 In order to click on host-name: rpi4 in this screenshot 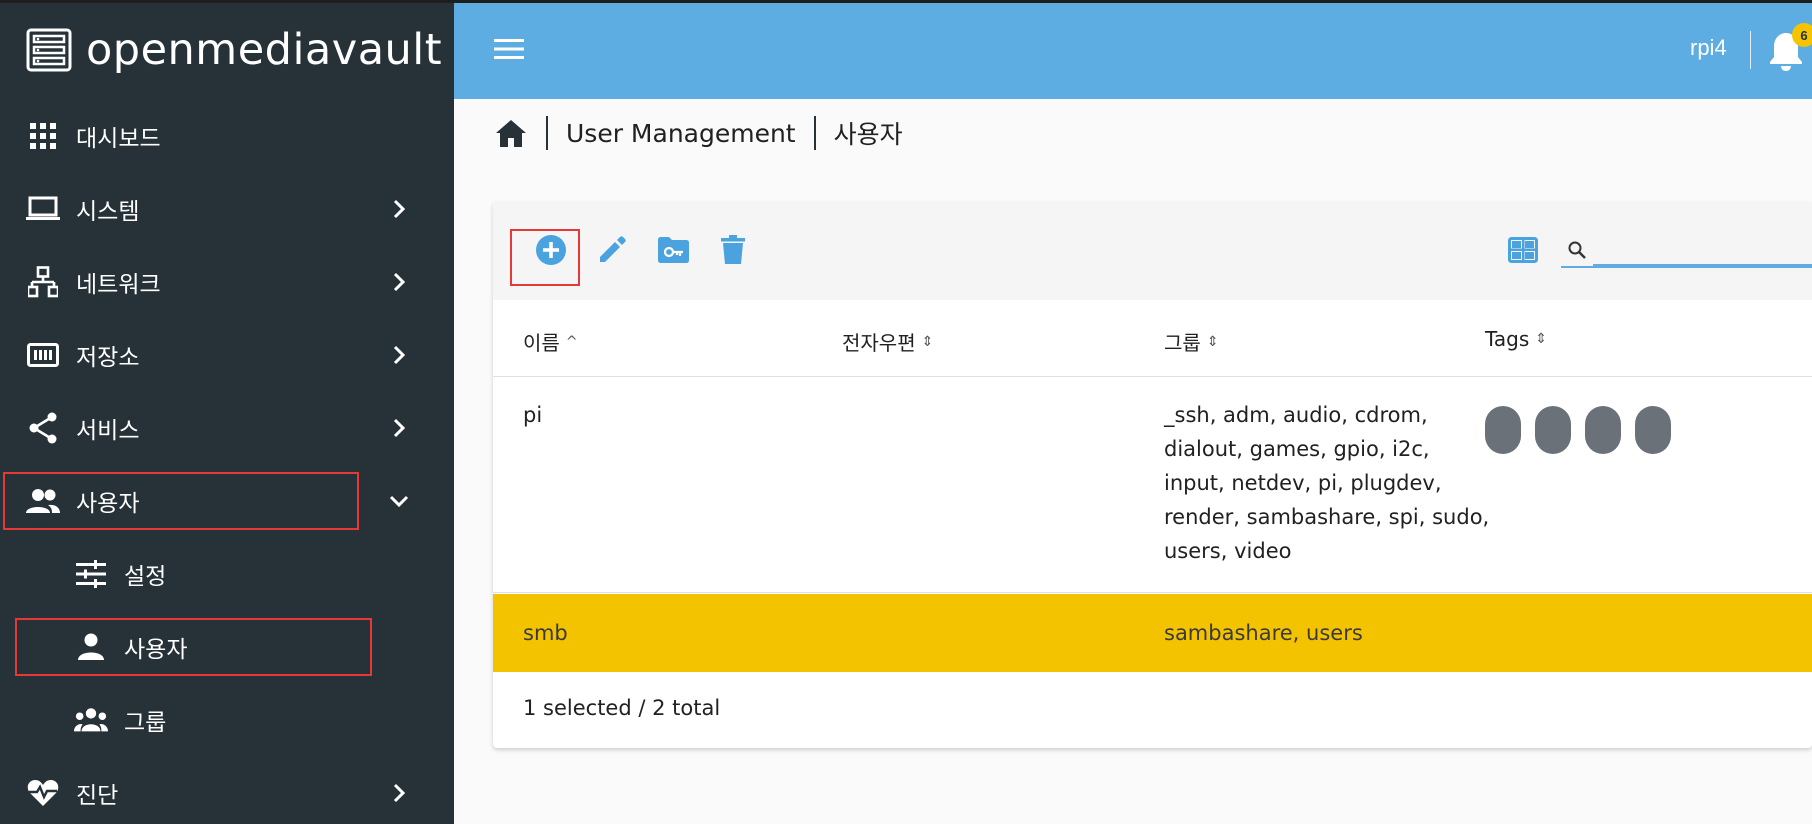, I will do `click(1708, 47)`.